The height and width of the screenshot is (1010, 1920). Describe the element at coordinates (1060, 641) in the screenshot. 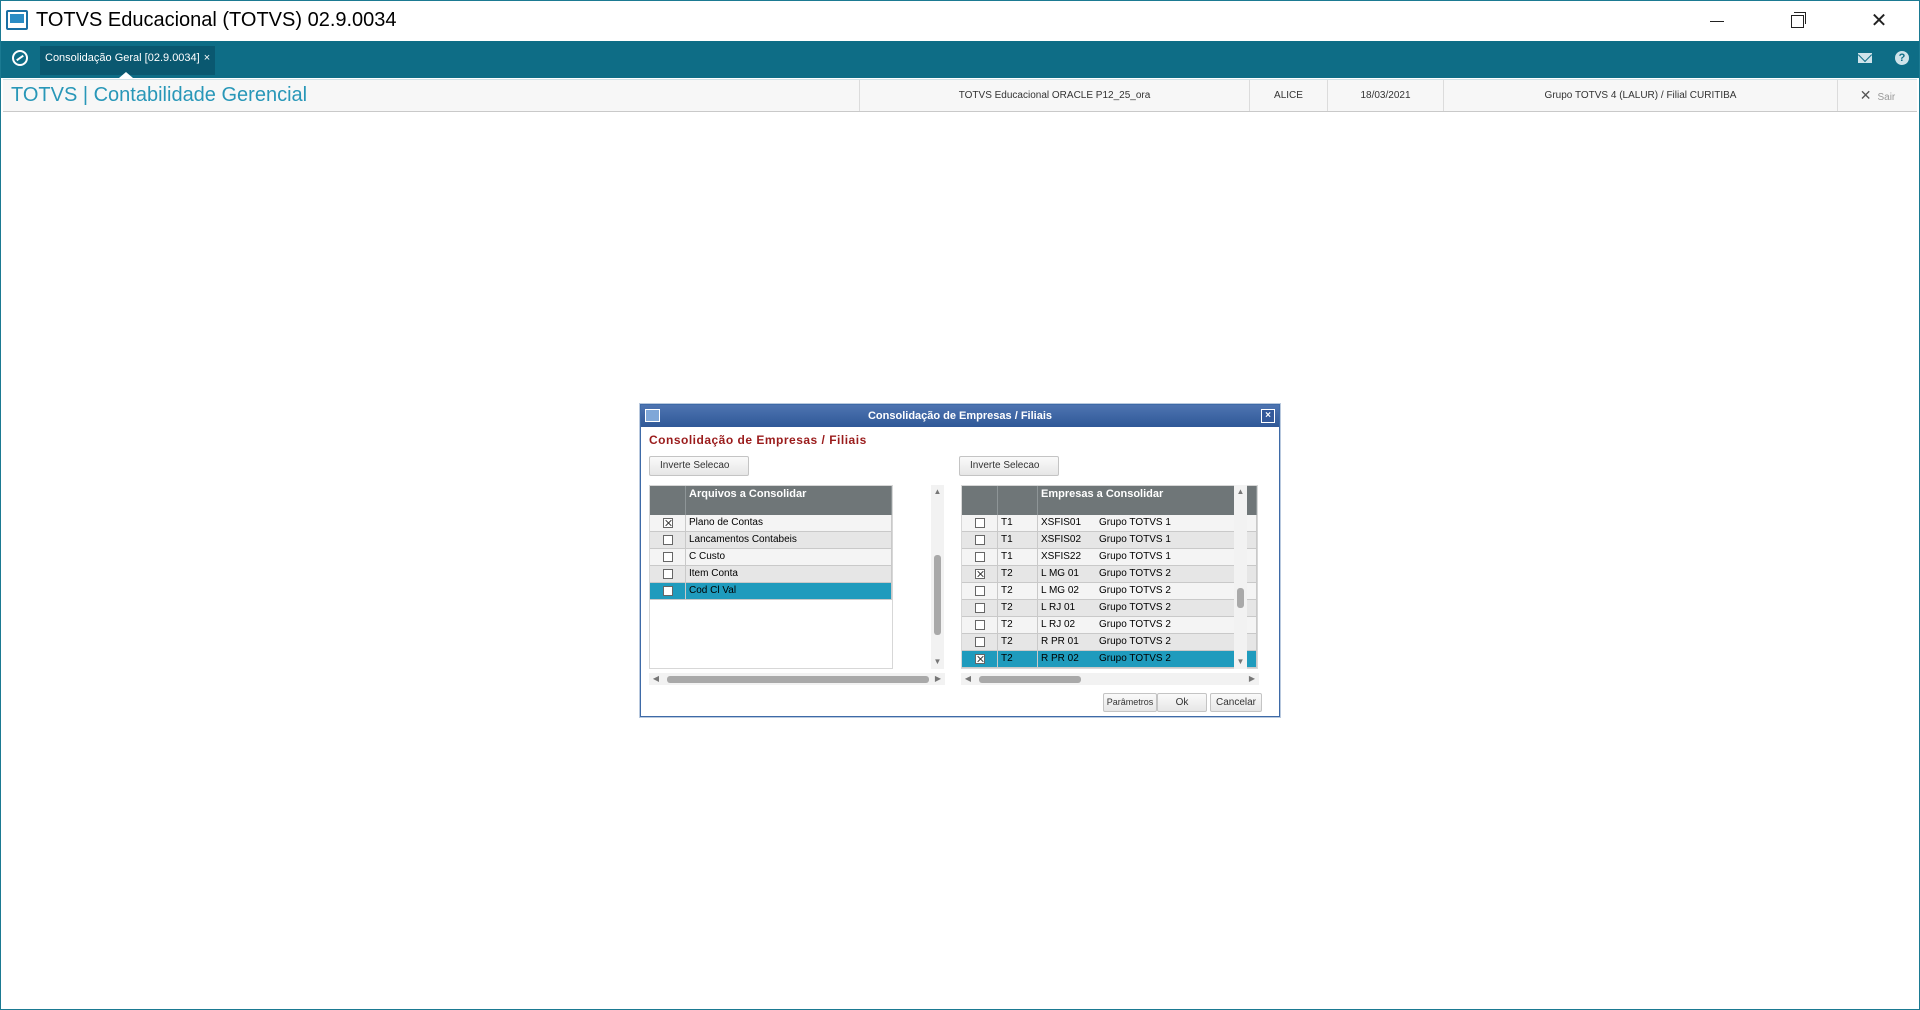

I see `branch-name: R PR 01` at that location.